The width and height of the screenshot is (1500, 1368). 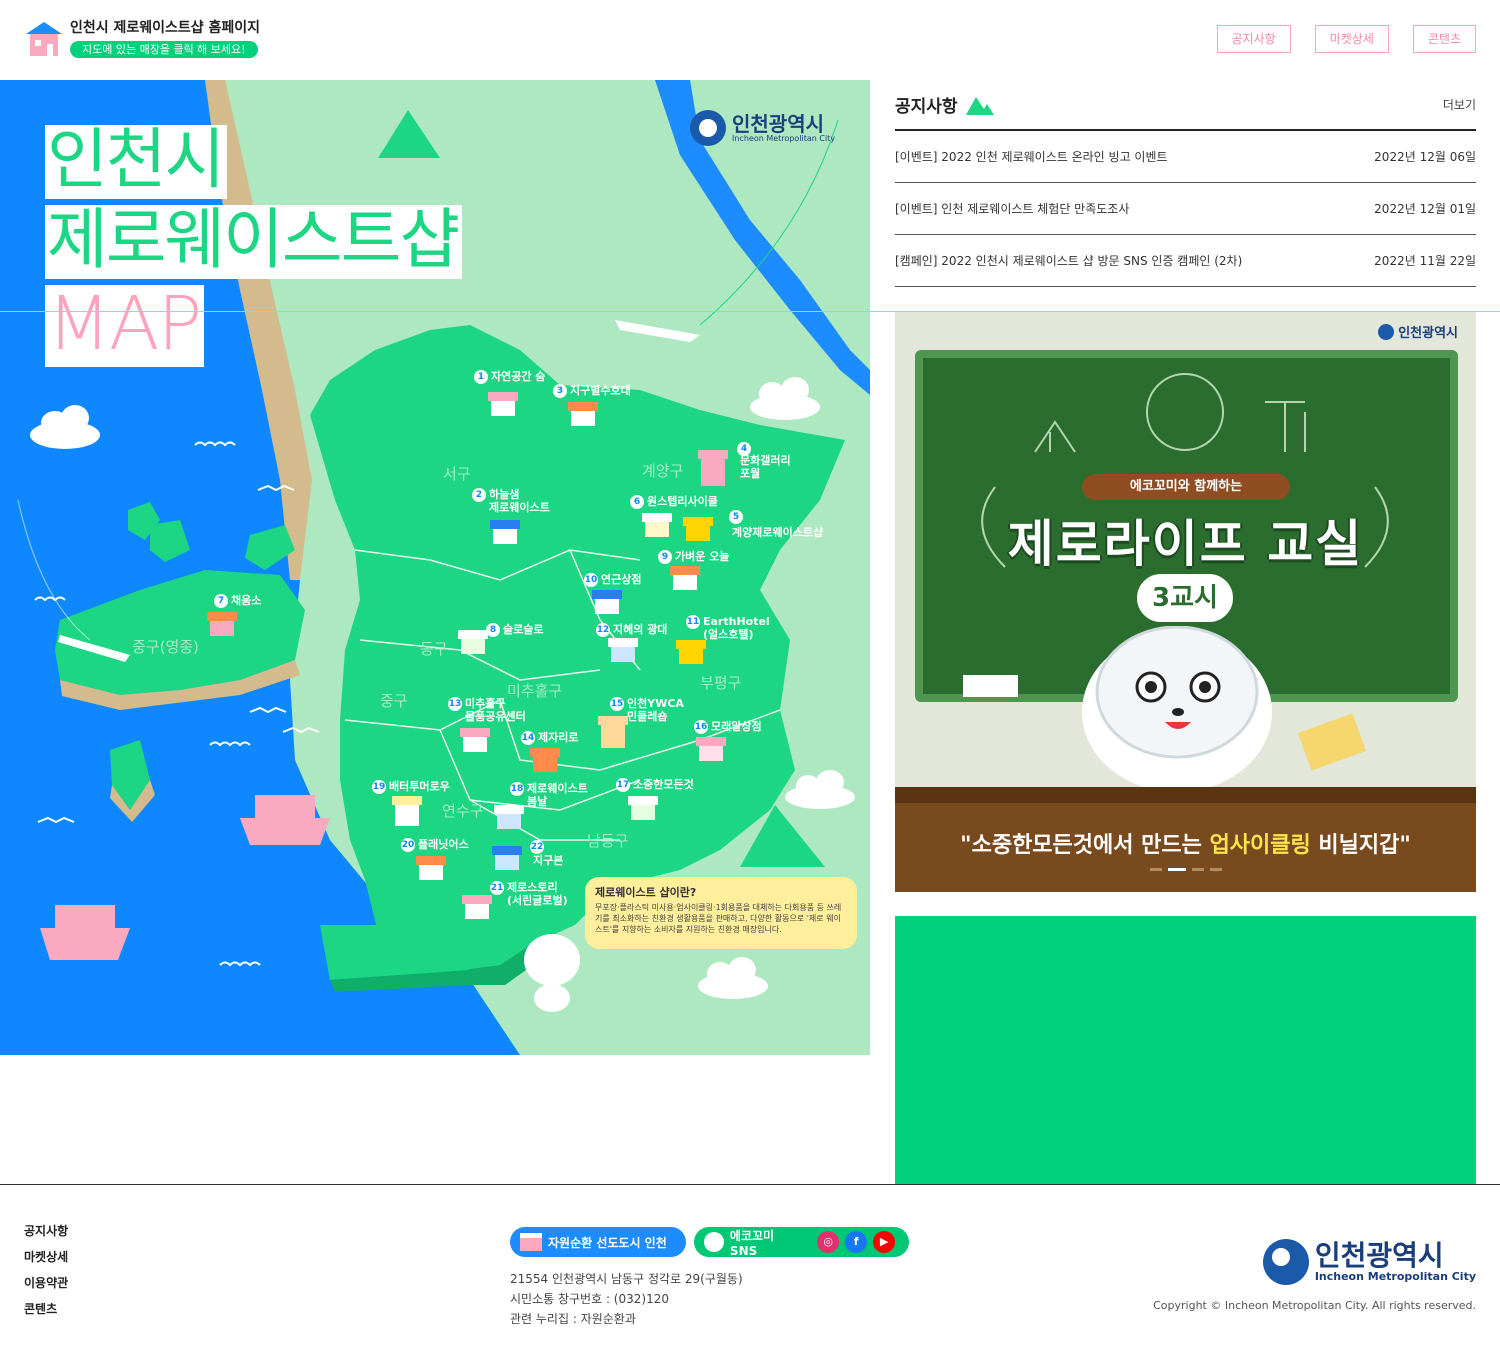 What do you see at coordinates (801, 1242) in the screenshot?
I see `sns-pill: 에코꼬미 SNS ◎ f ▶` at bounding box center [801, 1242].